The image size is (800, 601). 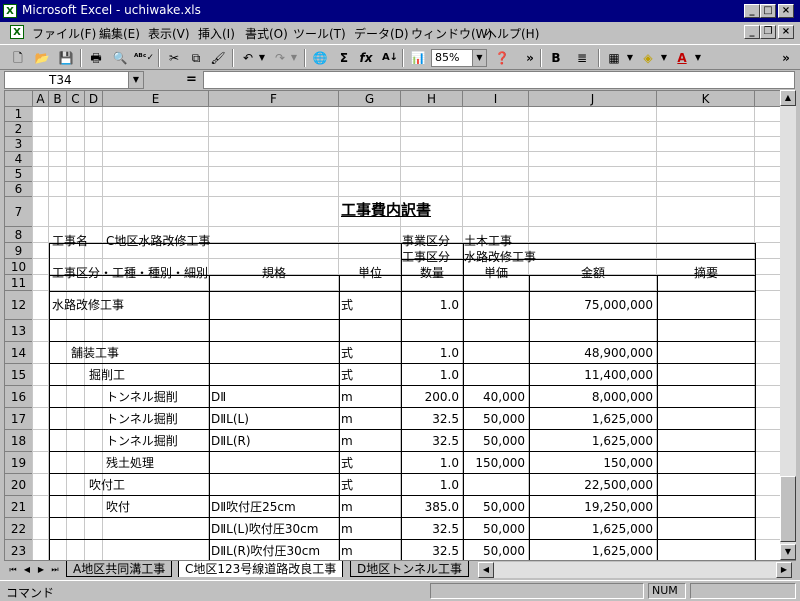 What do you see at coordinates (274, 99) in the screenshot?
I see `col-header-f: F` at bounding box center [274, 99].